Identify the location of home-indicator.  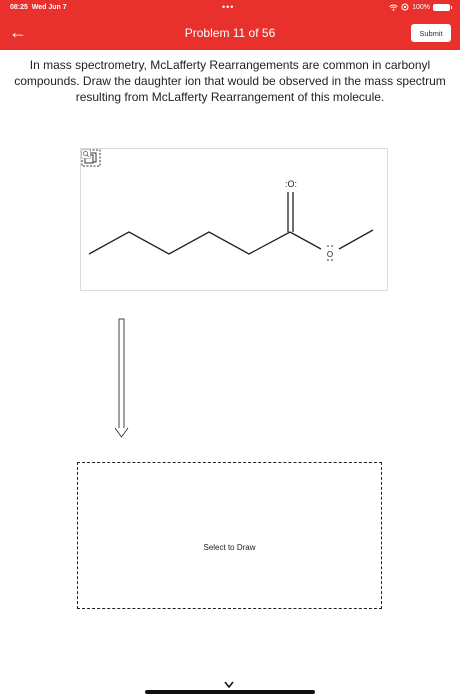
(230, 692).